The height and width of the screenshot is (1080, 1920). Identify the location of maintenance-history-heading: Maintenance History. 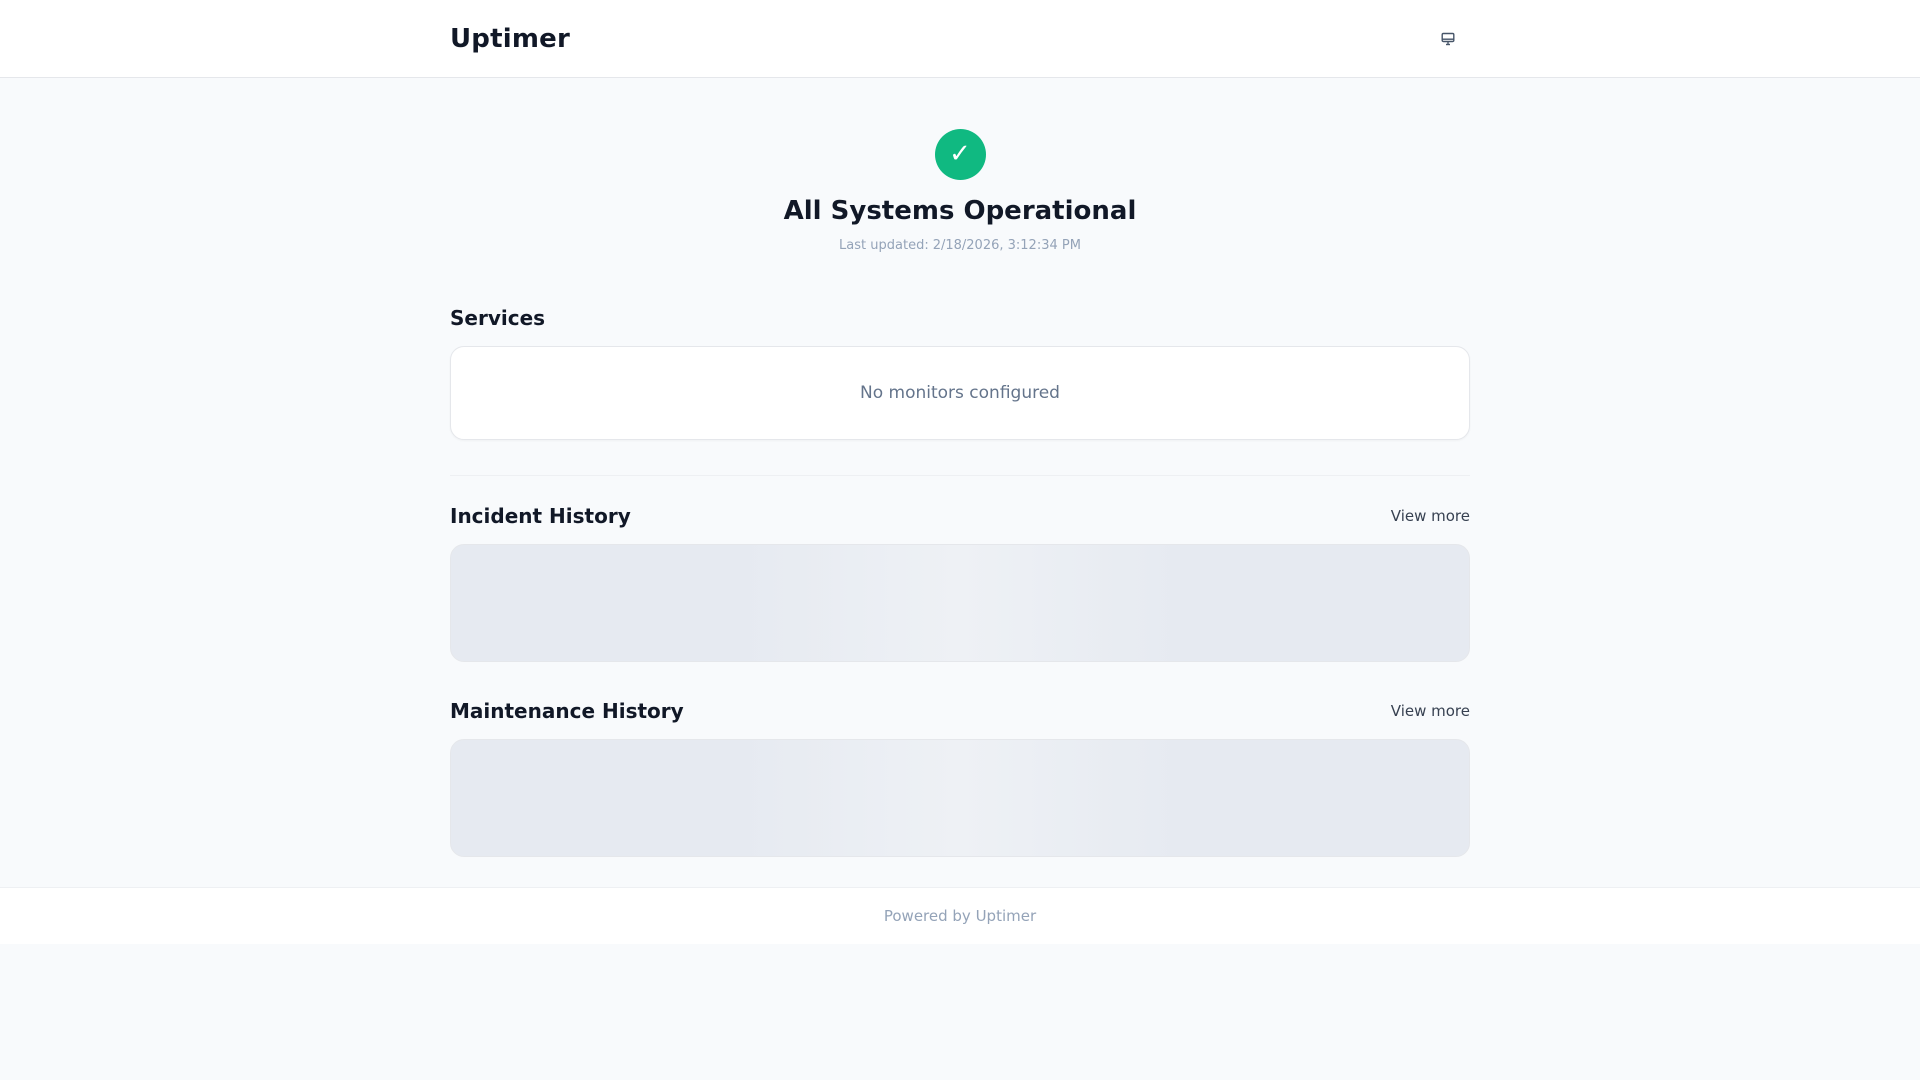
(567, 711).